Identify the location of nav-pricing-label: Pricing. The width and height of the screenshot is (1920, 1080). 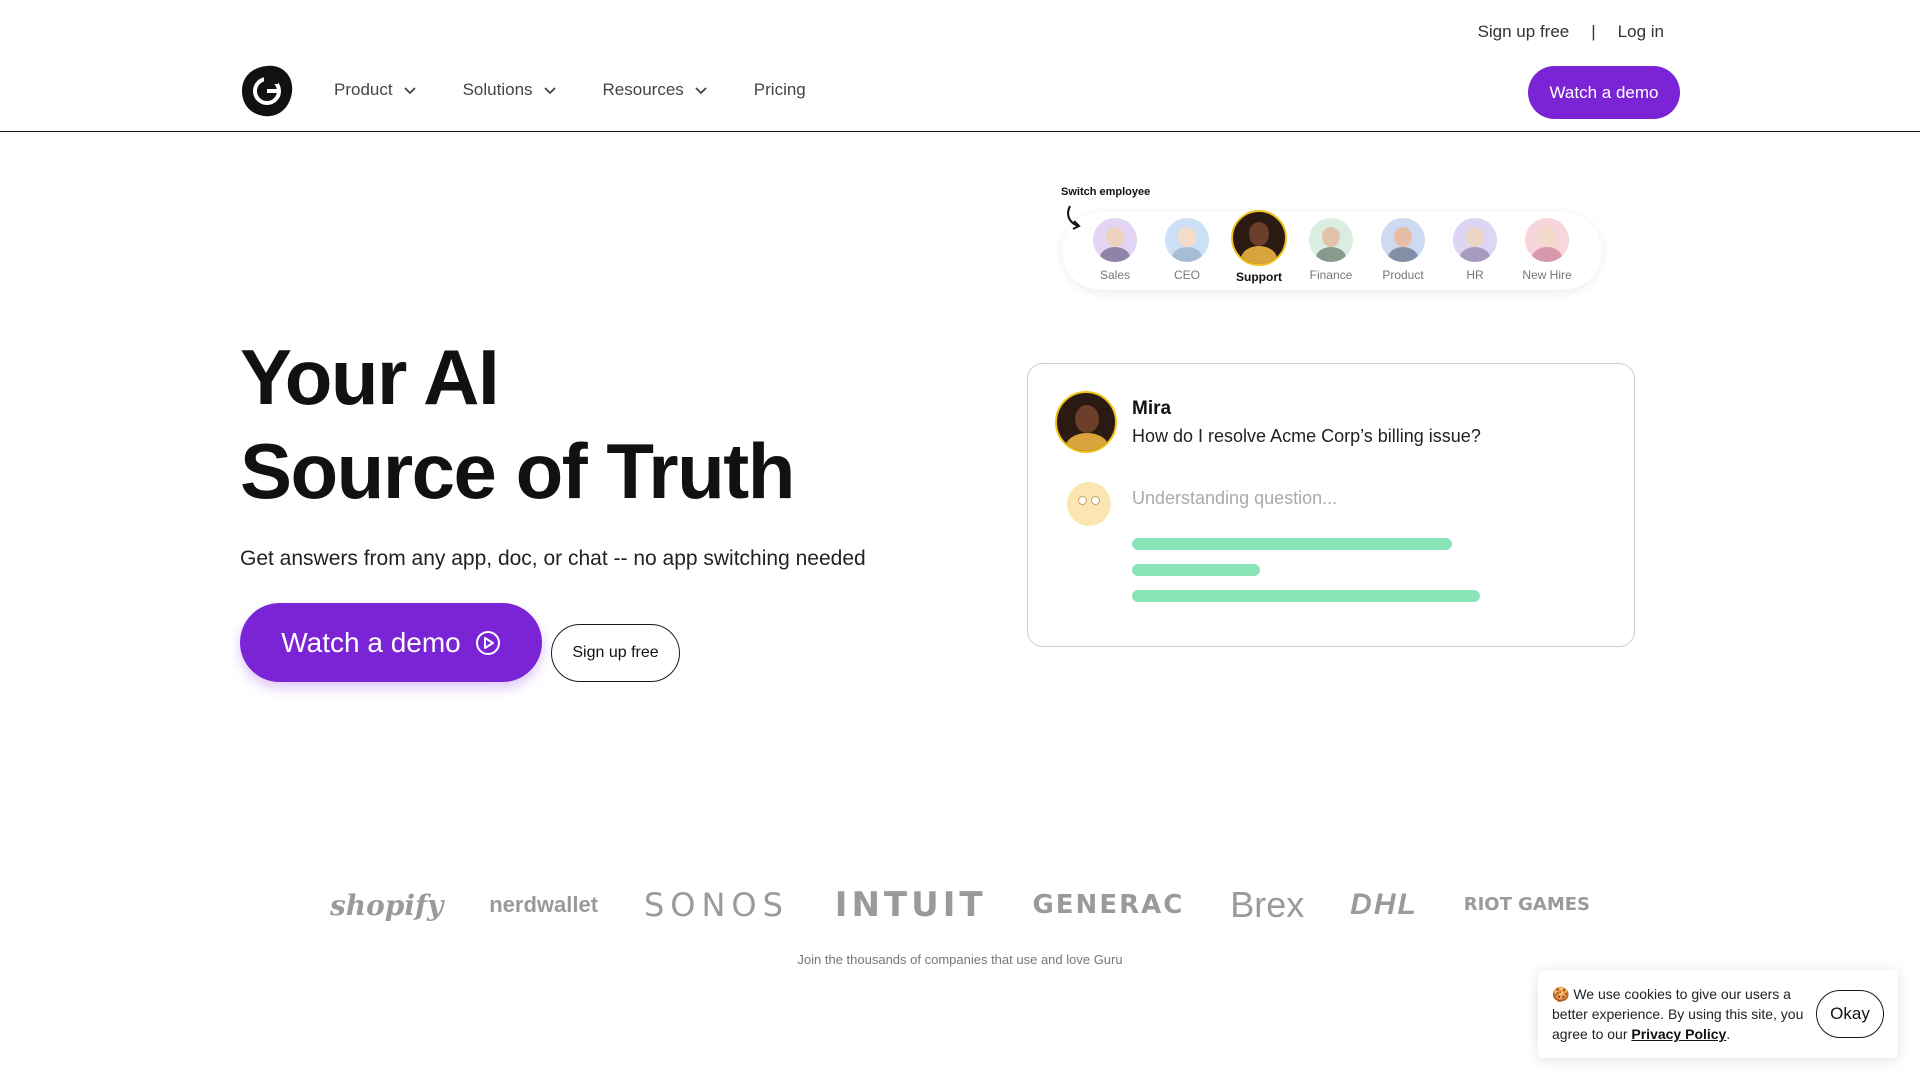
(779, 89).